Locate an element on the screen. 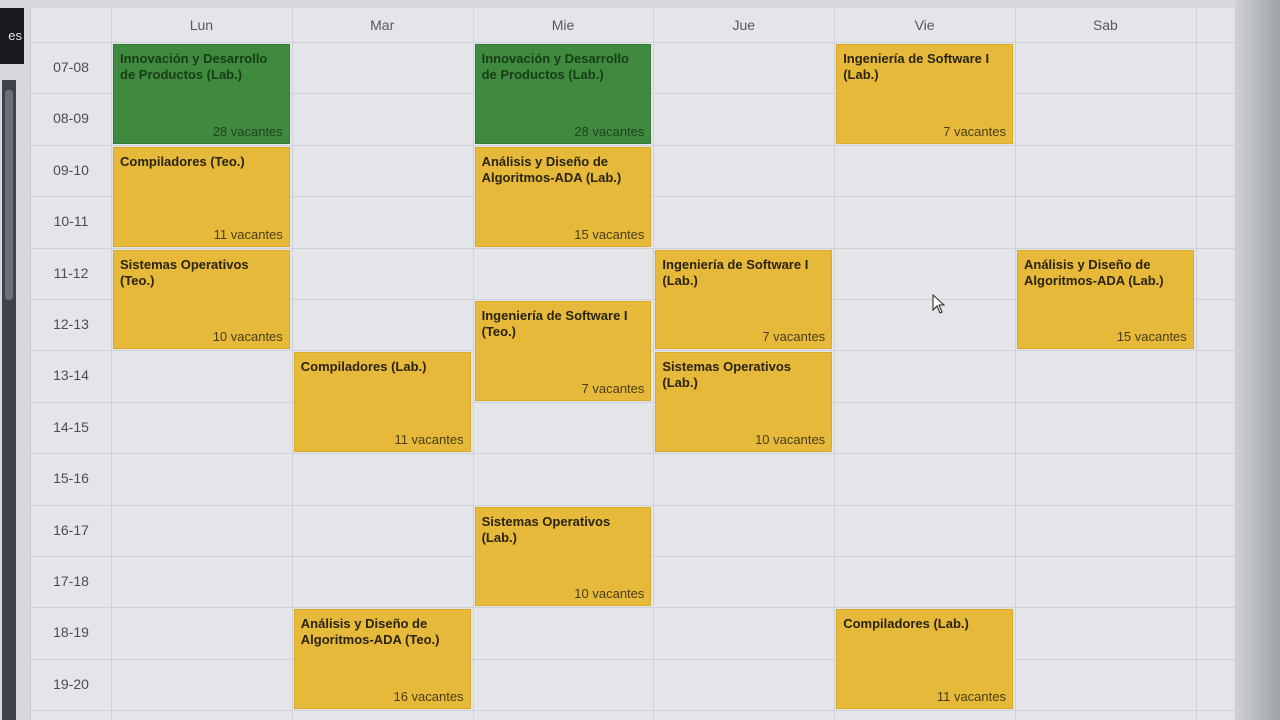  hour-label: 12-13 is located at coordinates (71, 324).